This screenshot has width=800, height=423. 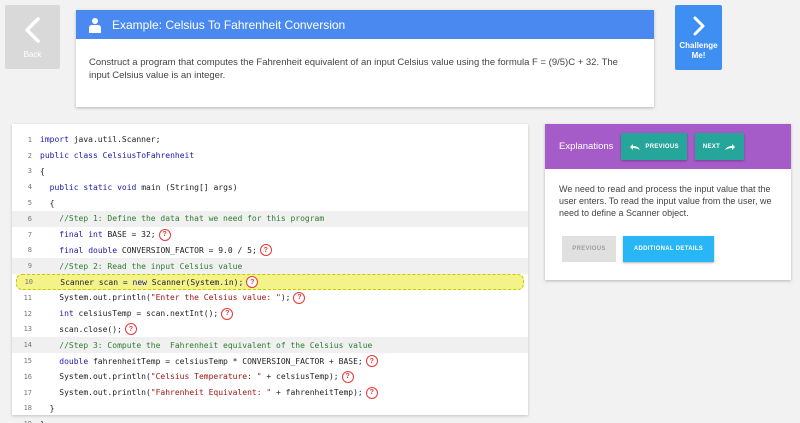 What do you see at coordinates (29, 171) in the screenshot?
I see `line-number: 3` at bounding box center [29, 171].